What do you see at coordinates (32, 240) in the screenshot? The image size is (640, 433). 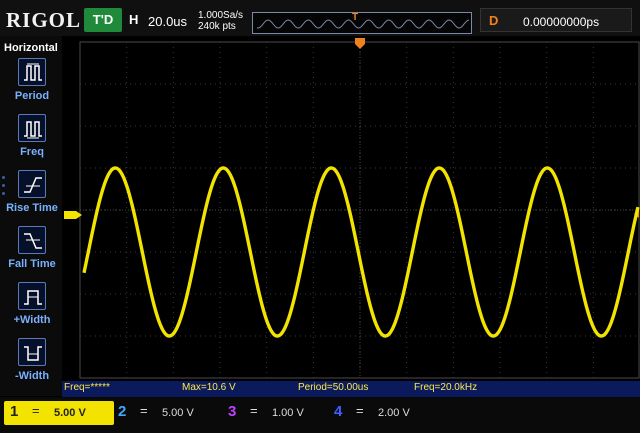 I see `fall-time-icon` at bounding box center [32, 240].